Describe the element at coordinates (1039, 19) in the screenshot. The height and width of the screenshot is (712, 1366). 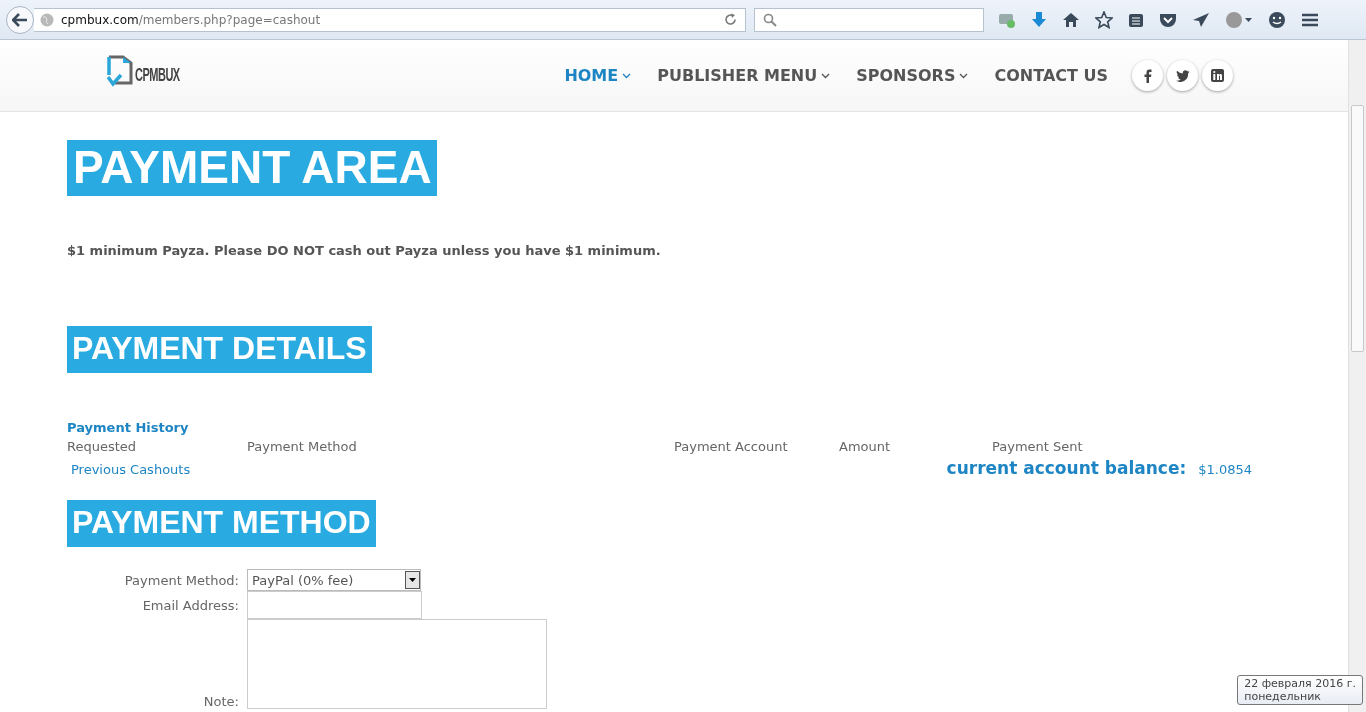
I see `download-icon` at that location.